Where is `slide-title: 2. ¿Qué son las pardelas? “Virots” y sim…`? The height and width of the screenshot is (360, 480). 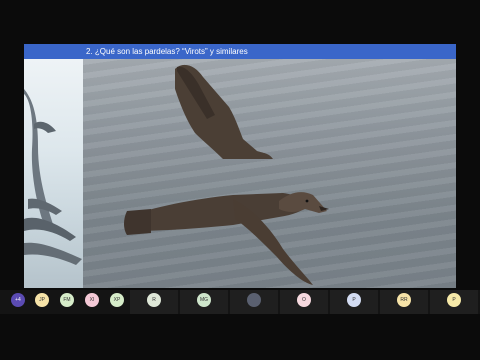
slide-title: 2. ¿Qué son las pardelas? “Virots” y sim… is located at coordinates (240, 51).